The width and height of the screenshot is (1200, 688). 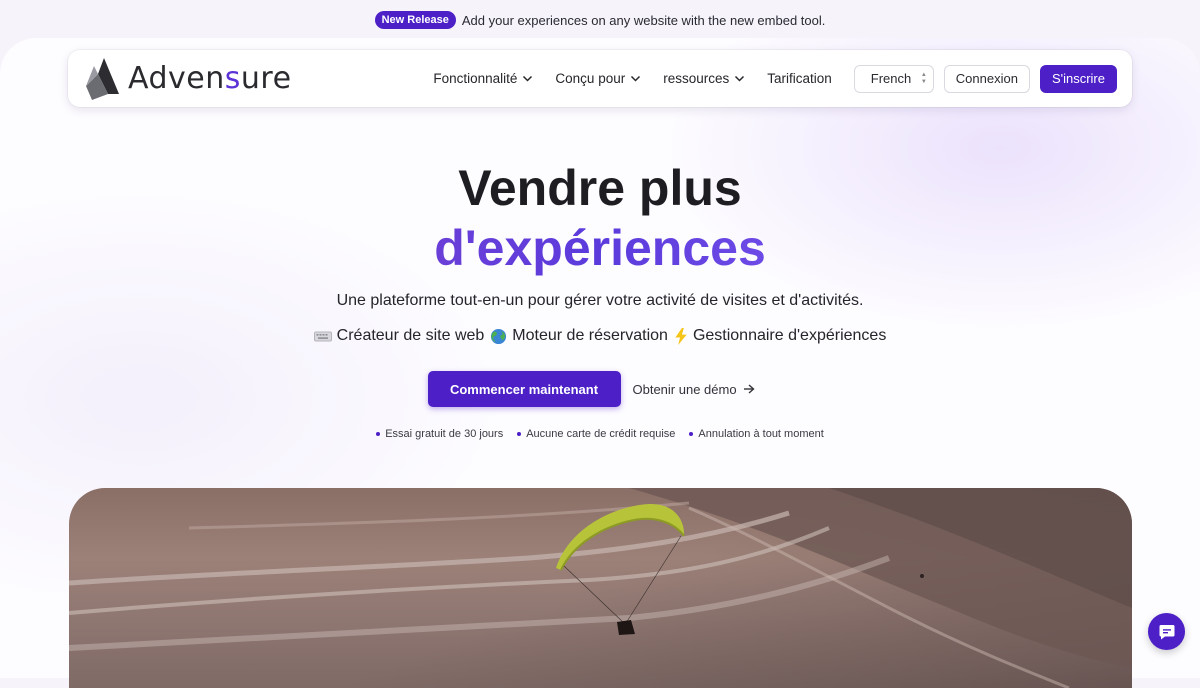 I want to click on chat-icon, so click(x=1166, y=631).